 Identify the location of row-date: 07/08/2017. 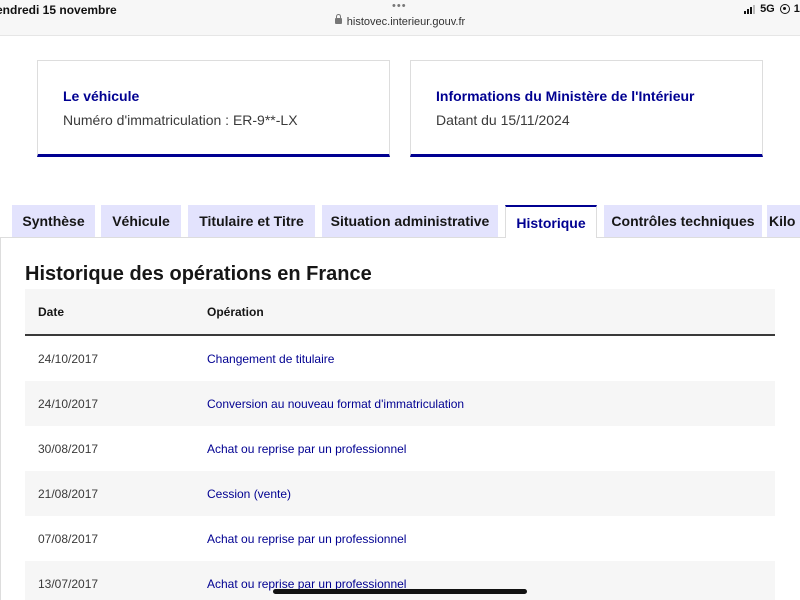
(68, 538).